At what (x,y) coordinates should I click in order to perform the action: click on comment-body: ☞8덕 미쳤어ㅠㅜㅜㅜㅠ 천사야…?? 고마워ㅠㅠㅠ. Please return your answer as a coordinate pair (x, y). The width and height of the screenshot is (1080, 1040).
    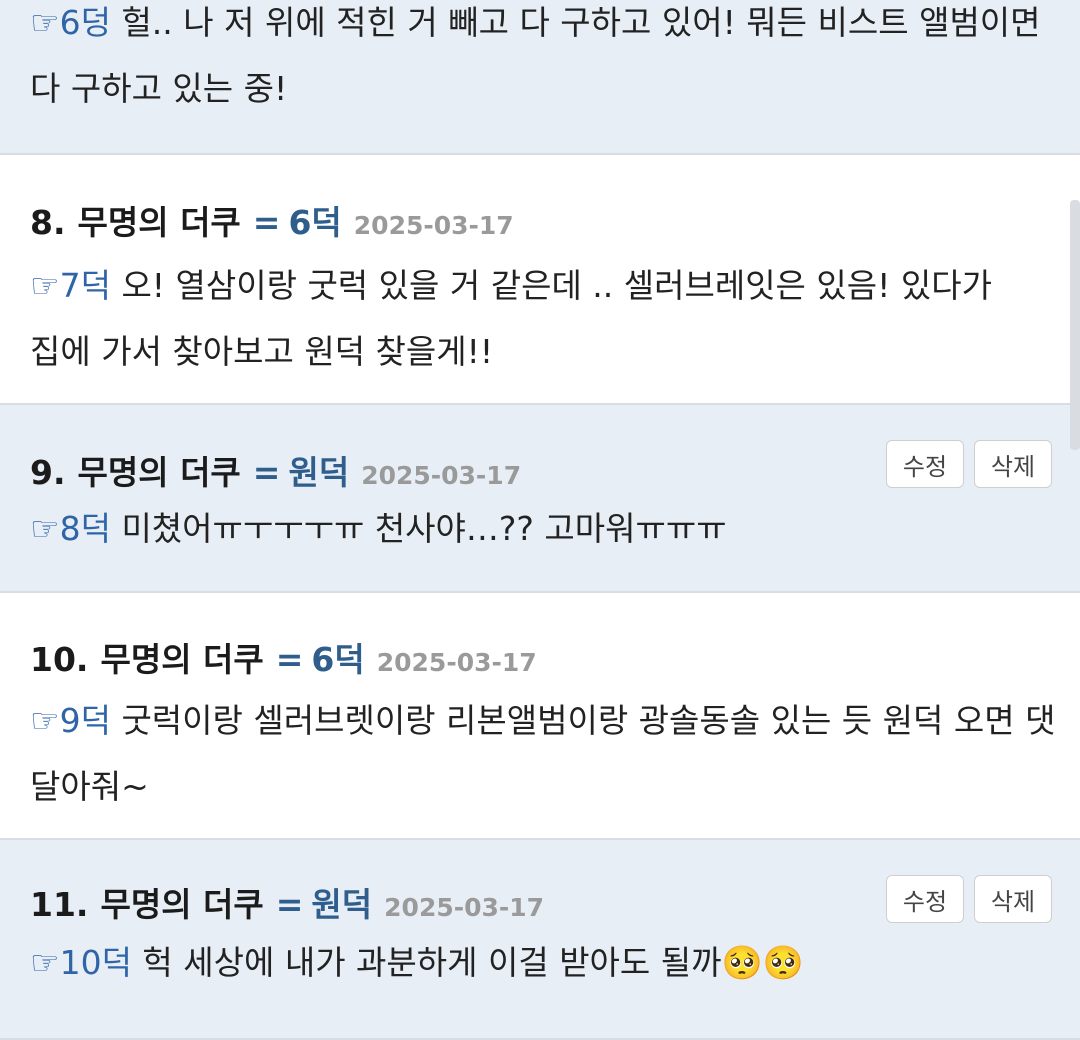
    Looking at the image, I should click on (543, 529).